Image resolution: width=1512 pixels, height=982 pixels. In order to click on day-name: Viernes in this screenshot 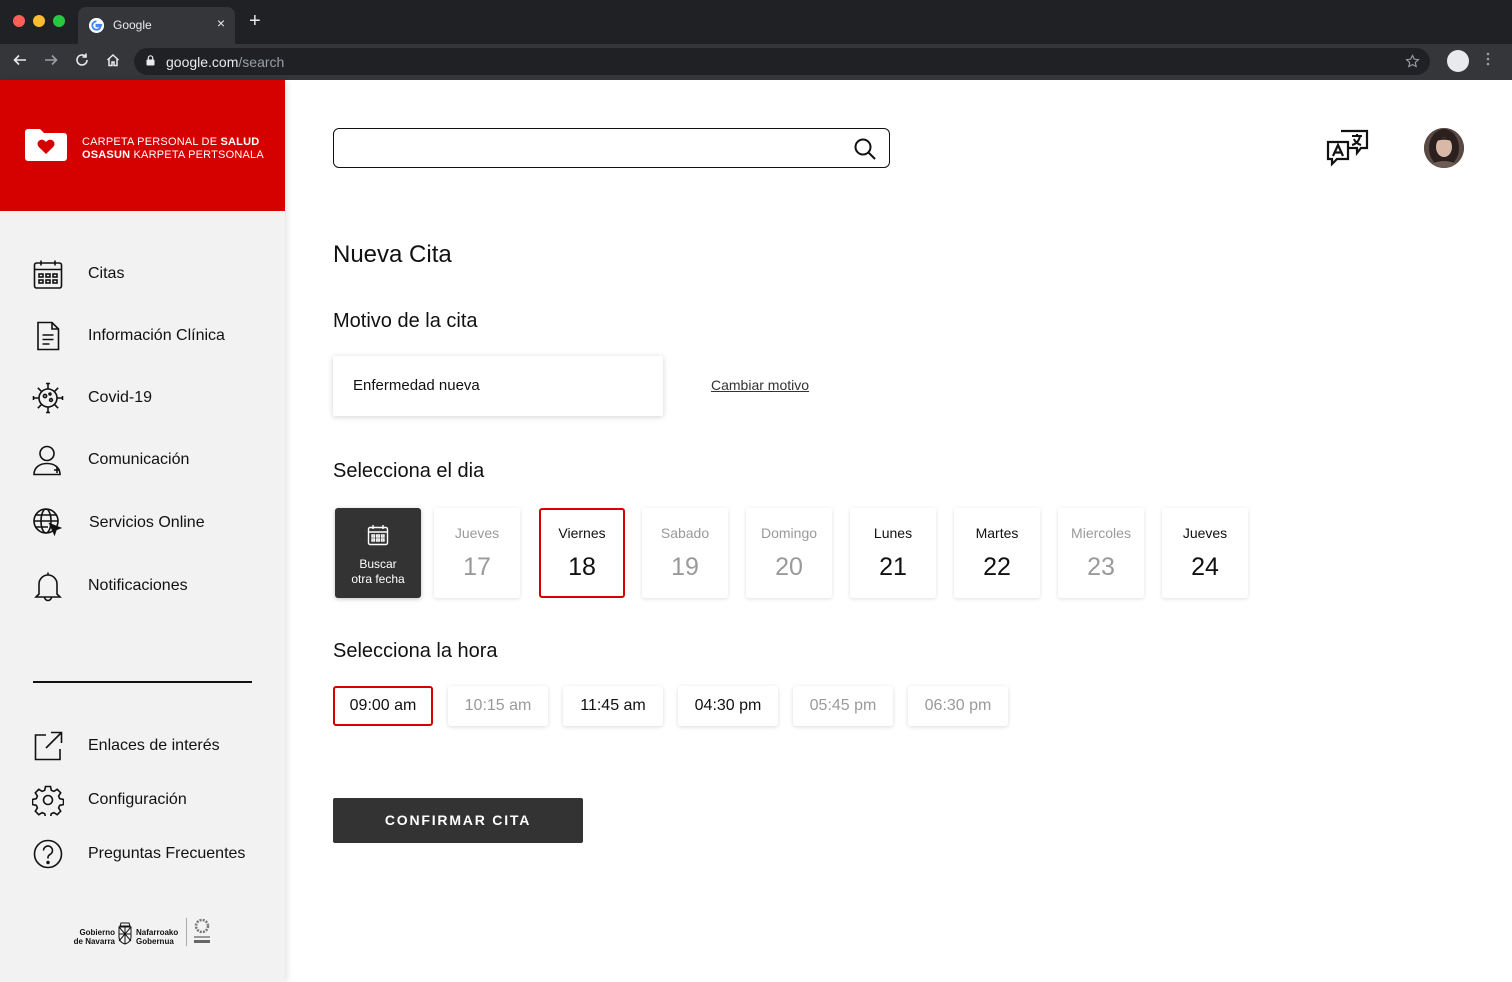, I will do `click(582, 533)`.